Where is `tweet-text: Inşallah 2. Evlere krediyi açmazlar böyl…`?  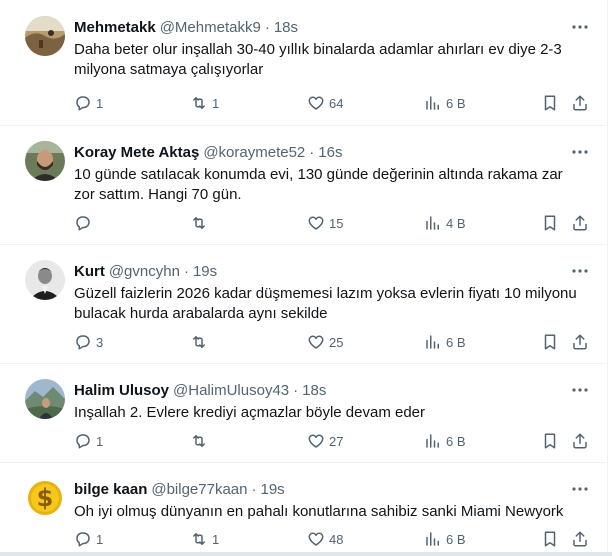 tweet-text: Inşallah 2. Evlere krediyi açmazlar böyl… is located at coordinates (249, 412).